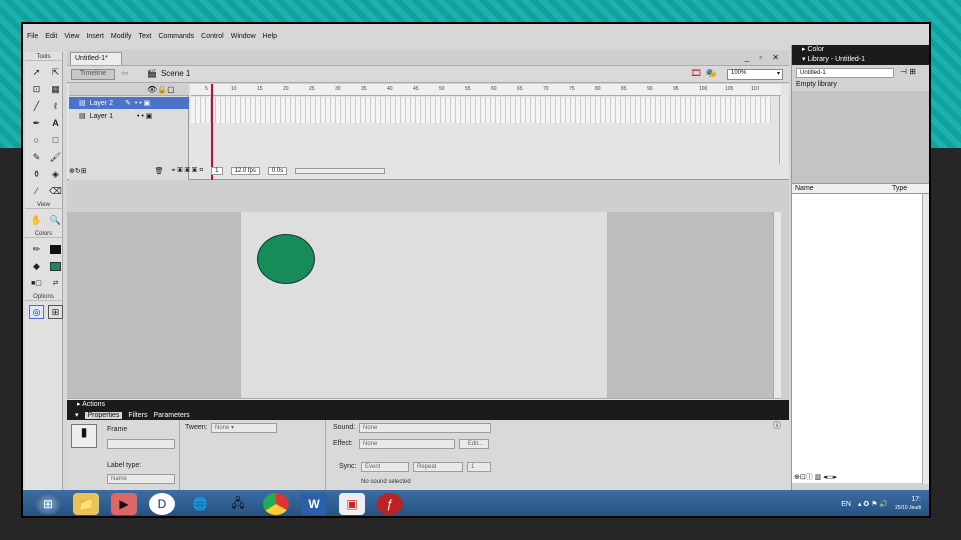 The height and width of the screenshot is (540, 961). Describe the element at coordinates (55, 157) in the screenshot. I see `brush-tool-icon: 🖌` at that location.